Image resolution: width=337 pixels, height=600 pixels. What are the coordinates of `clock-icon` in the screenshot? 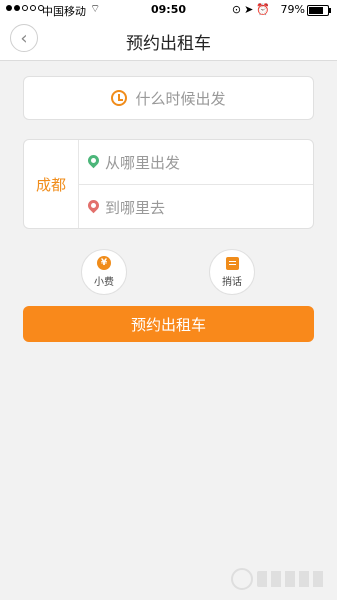 It's located at (119, 98).